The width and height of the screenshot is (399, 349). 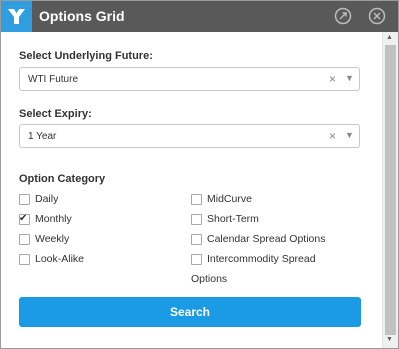 I want to click on expiry-value: 1 Year, so click(x=42, y=136).